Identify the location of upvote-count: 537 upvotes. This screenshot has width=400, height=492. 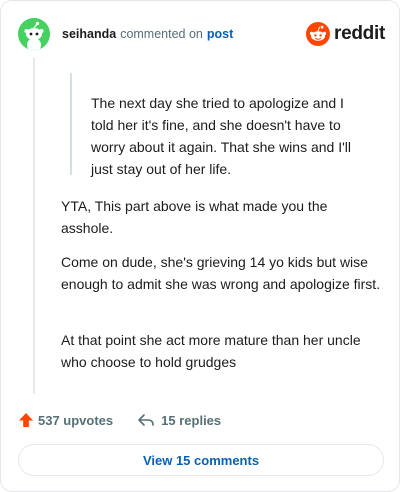
(76, 420).